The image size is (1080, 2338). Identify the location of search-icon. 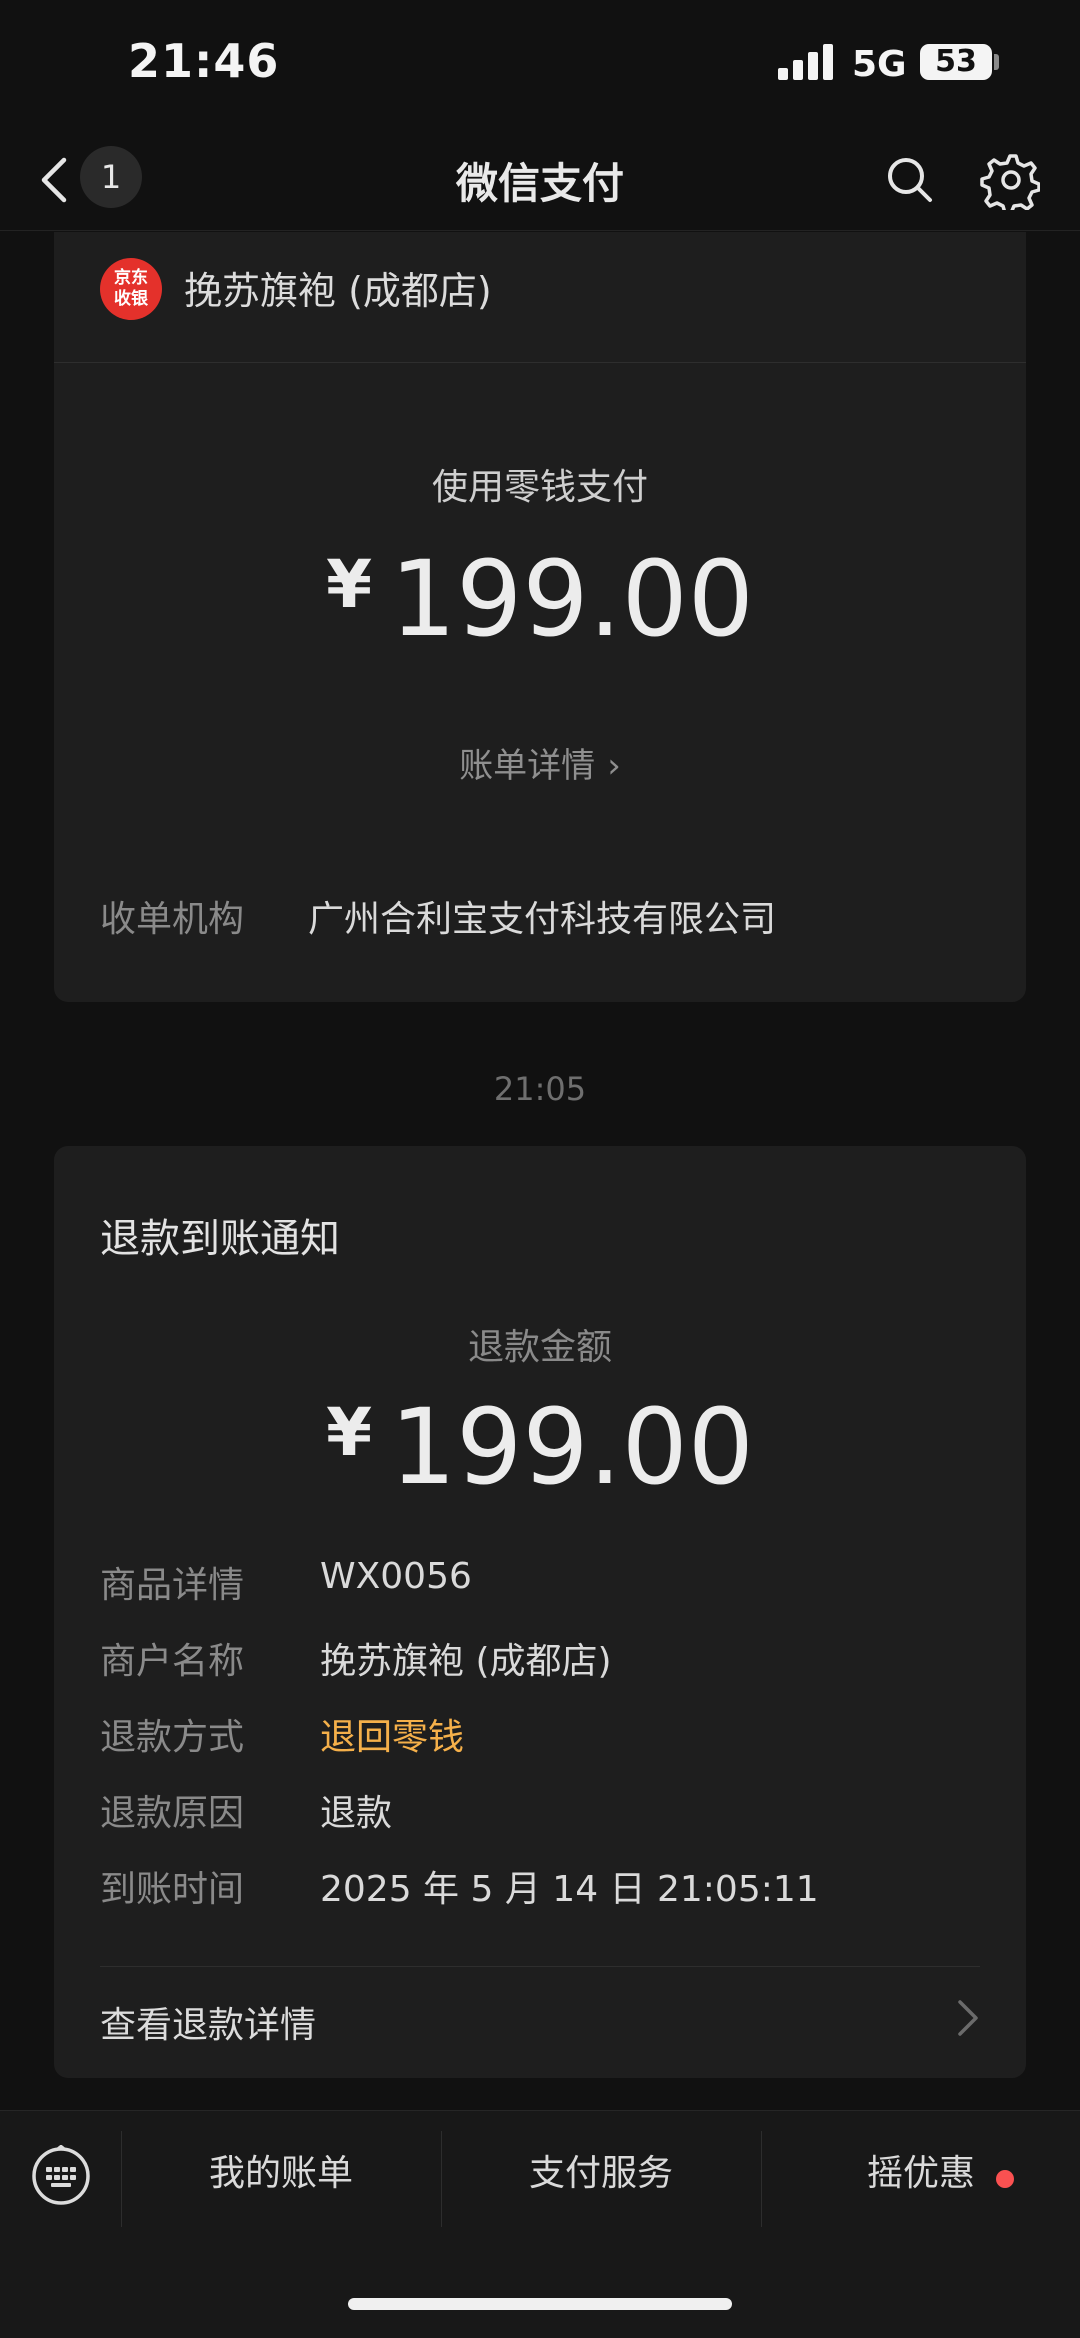
(910, 180).